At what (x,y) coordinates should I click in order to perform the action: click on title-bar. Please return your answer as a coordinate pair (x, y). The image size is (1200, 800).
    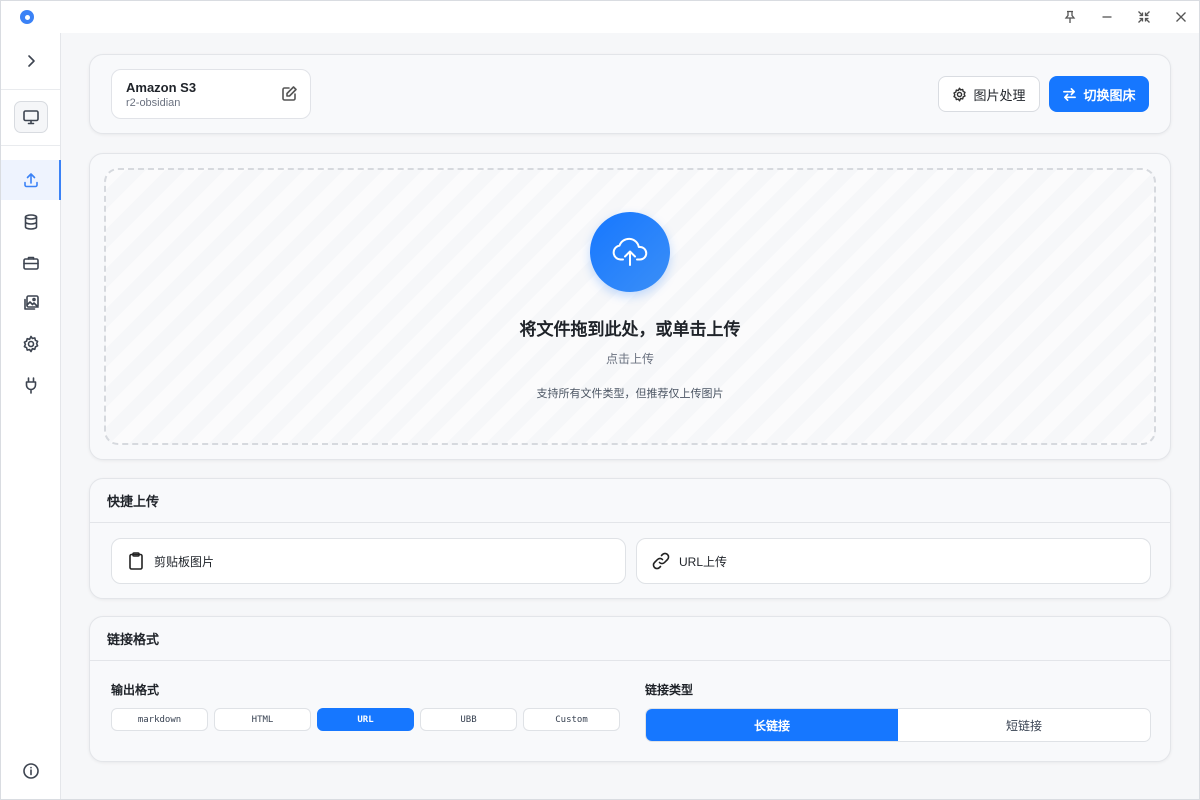
    Looking at the image, I should click on (600, 17).